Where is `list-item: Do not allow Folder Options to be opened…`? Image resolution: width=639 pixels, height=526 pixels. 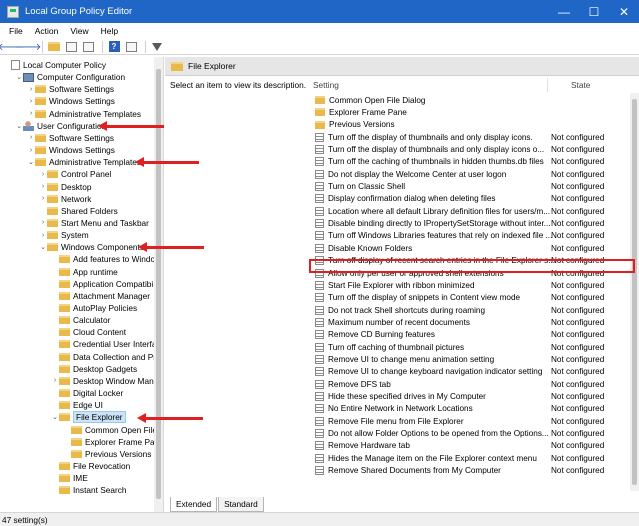 list-item: Do not allow Folder Options to be opened… is located at coordinates (470, 433).